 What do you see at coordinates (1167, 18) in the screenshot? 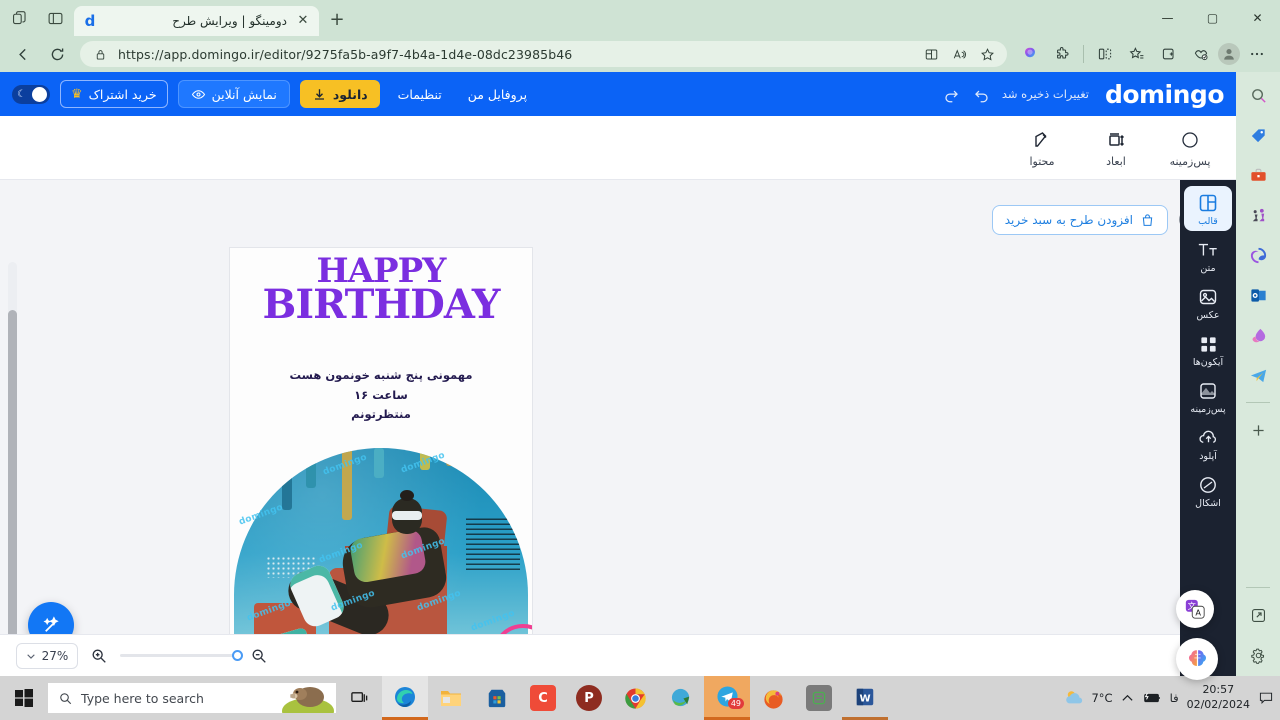
I see `minimize-button: —` at bounding box center [1167, 18].